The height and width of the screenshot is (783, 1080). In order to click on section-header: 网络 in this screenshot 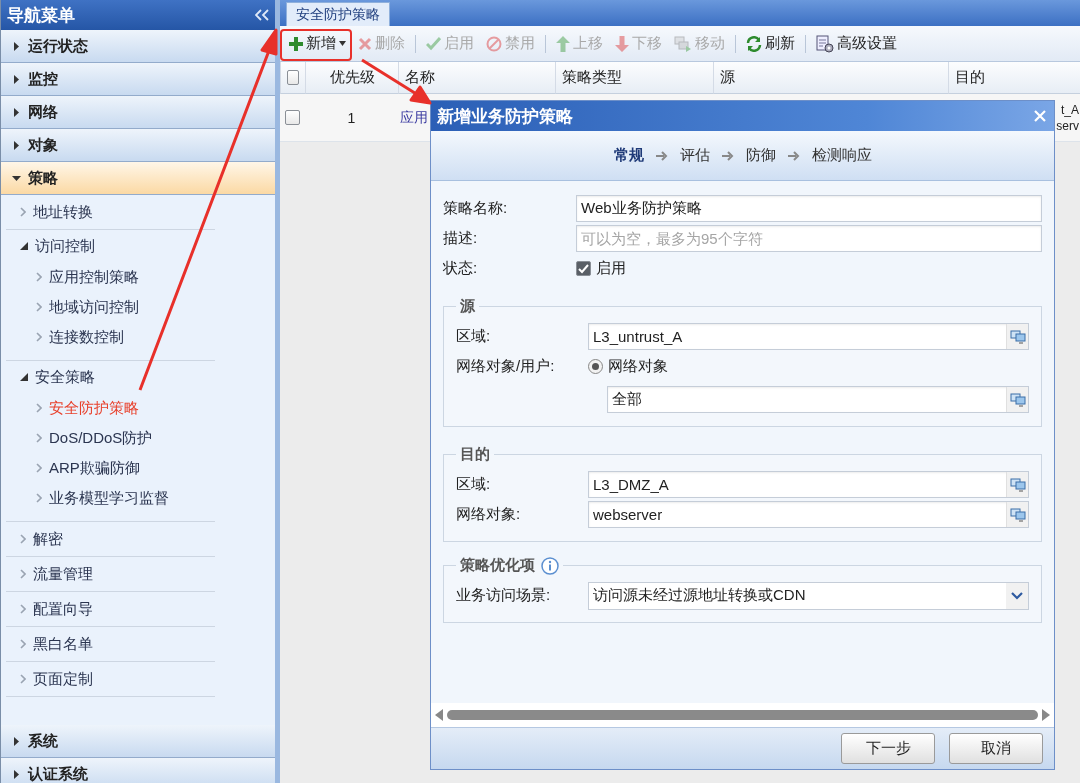, I will do `click(138, 112)`.